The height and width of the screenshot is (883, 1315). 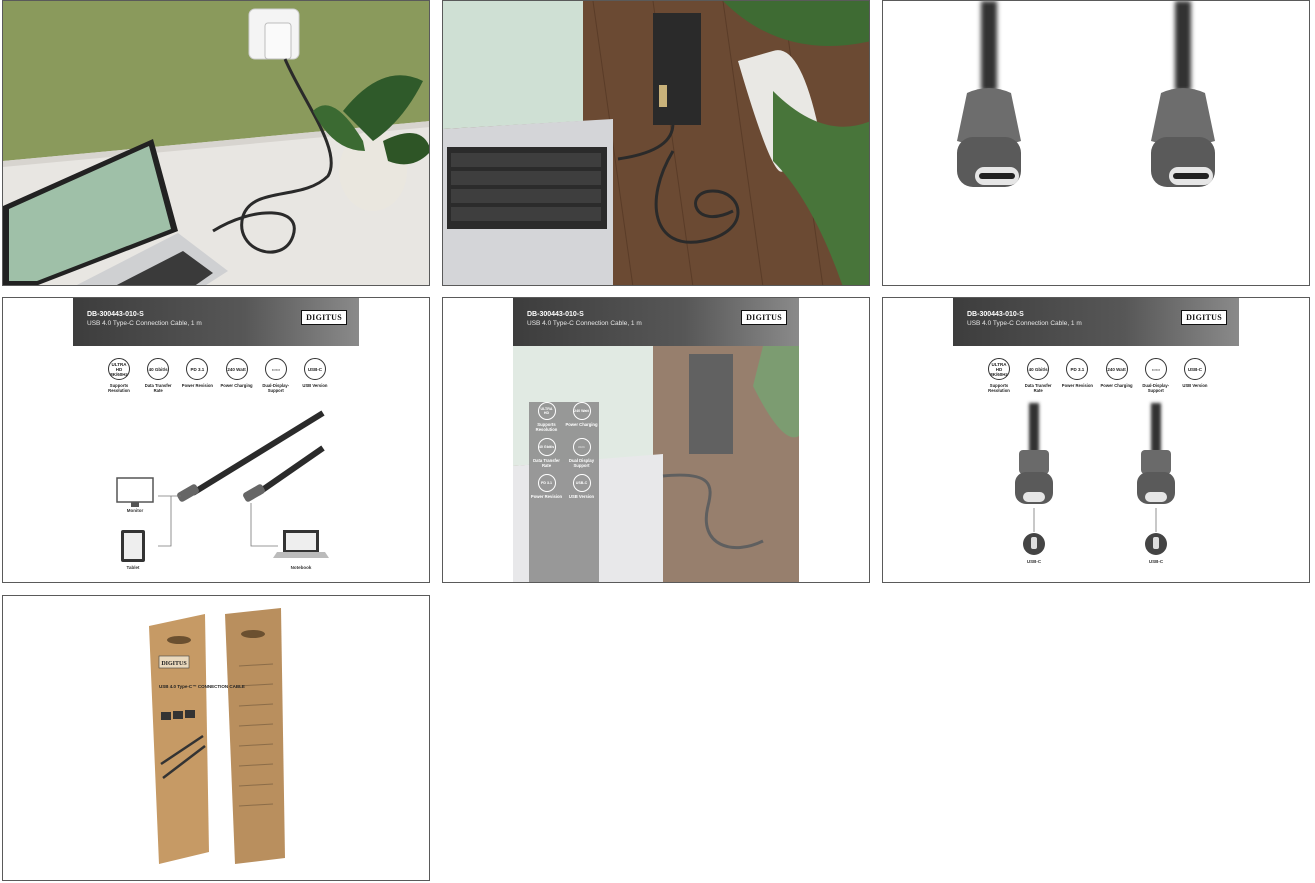 I want to click on overlay-feature: PD 3.1 Power Revision, so click(x=546, y=486).